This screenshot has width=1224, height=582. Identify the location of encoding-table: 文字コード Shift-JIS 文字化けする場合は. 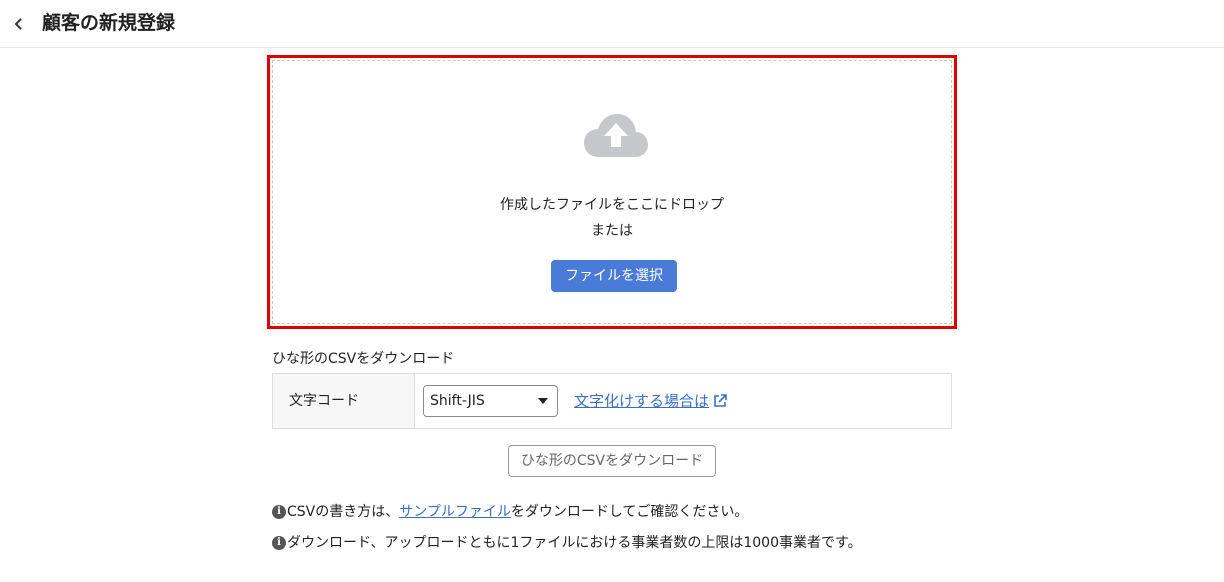
(612, 401).